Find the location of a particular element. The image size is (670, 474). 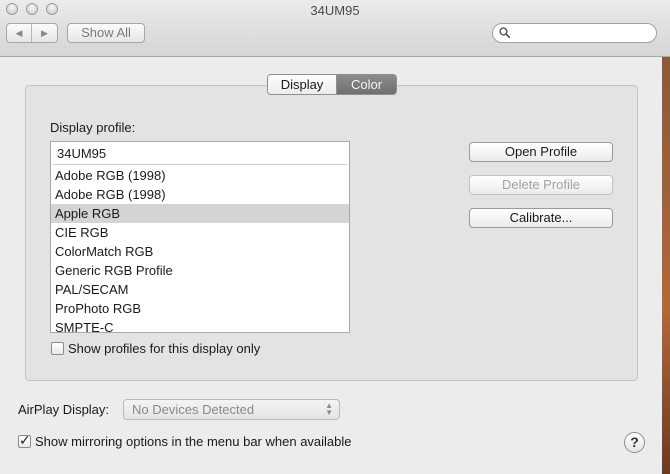

desktop-background-edge is located at coordinates (666, 265).